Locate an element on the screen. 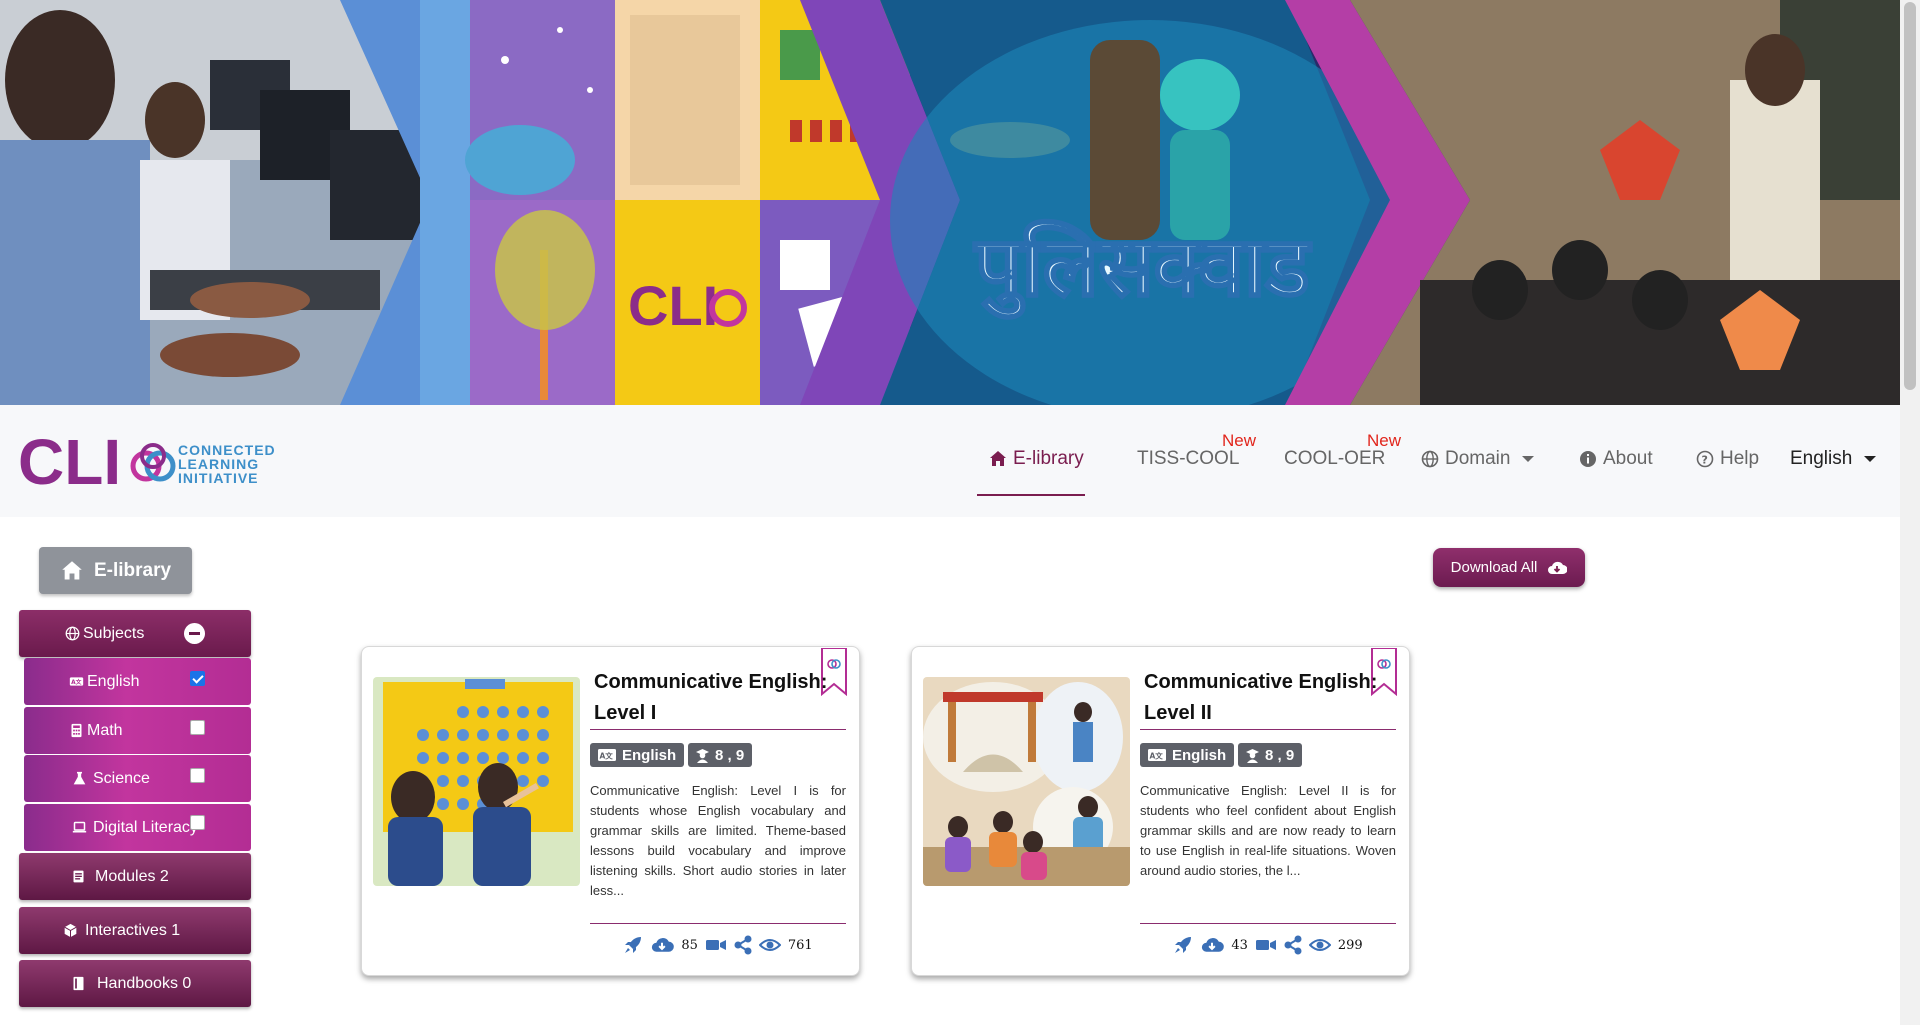  subject-item-digital-literacy-label: Digital Literacy is located at coordinates (145, 827).